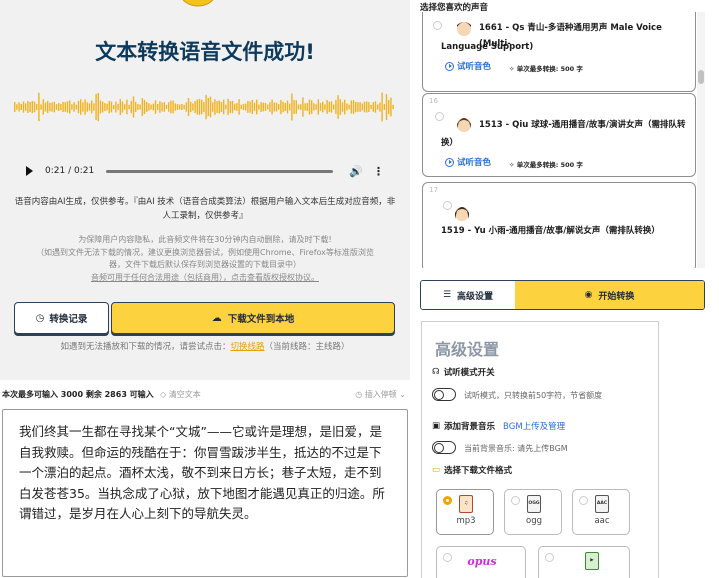 Image resolution: width=719 pixels, height=578 pixels. What do you see at coordinates (356, 171) in the screenshot?
I see `volume-icon: 🔊` at bounding box center [356, 171].